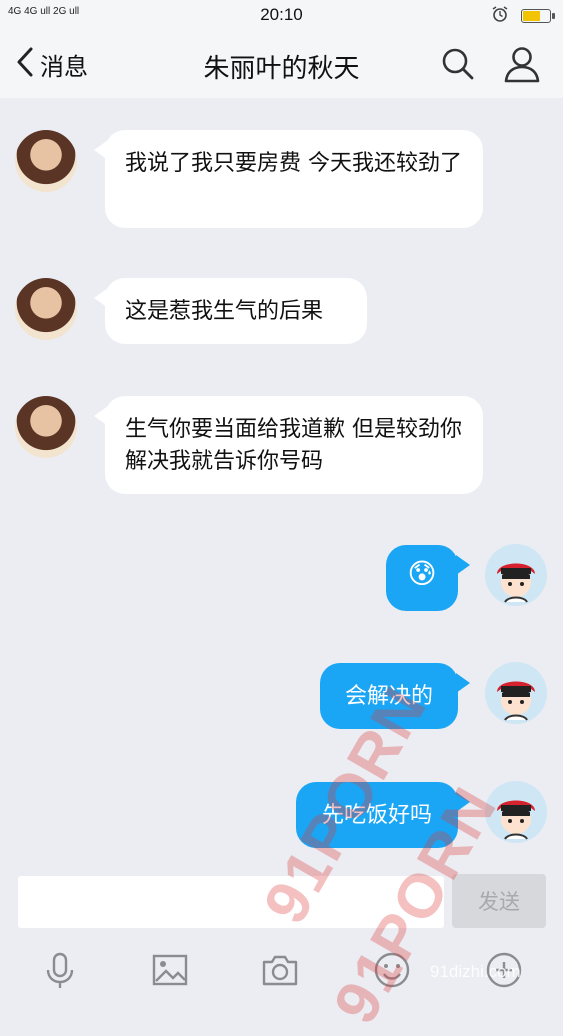 The image size is (563, 1036). What do you see at coordinates (280, 970) in the screenshot?
I see `camera-icon` at bounding box center [280, 970].